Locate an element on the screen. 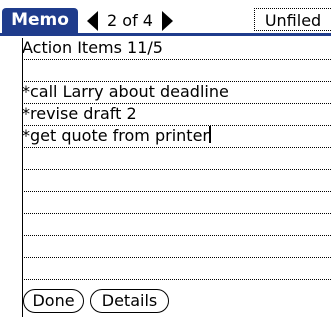 The height and width of the screenshot is (317, 331). memo-line: *revise draft 2 is located at coordinates (176, 115).